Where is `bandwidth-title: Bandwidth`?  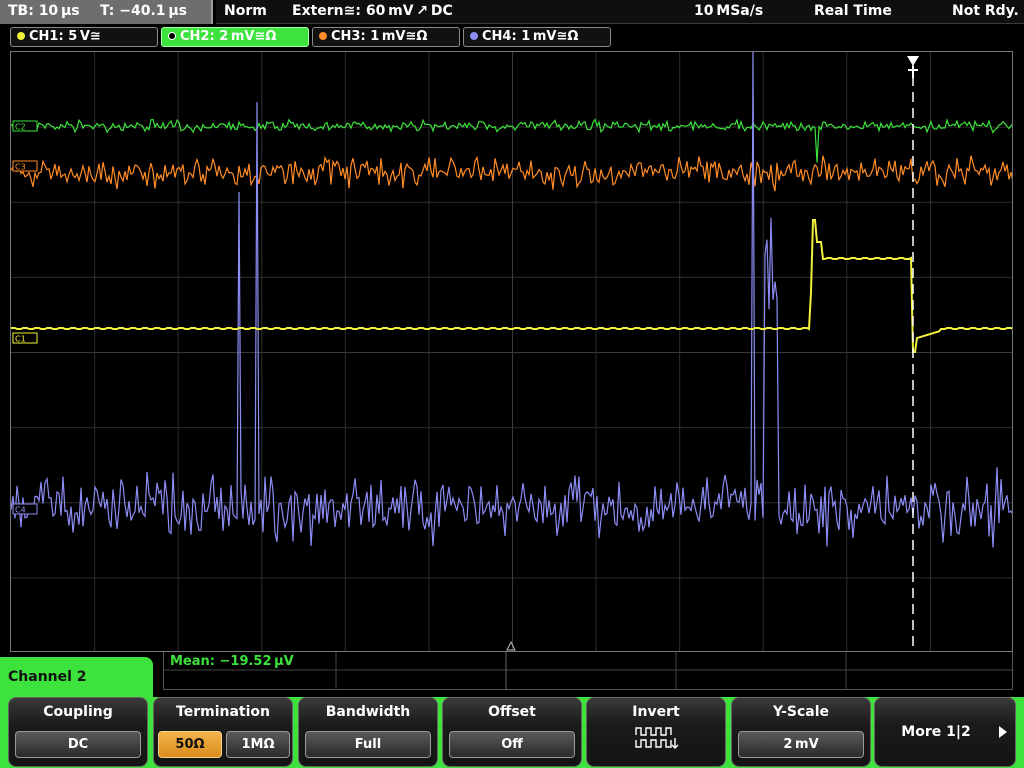 bandwidth-title: Bandwidth is located at coordinates (368, 712).